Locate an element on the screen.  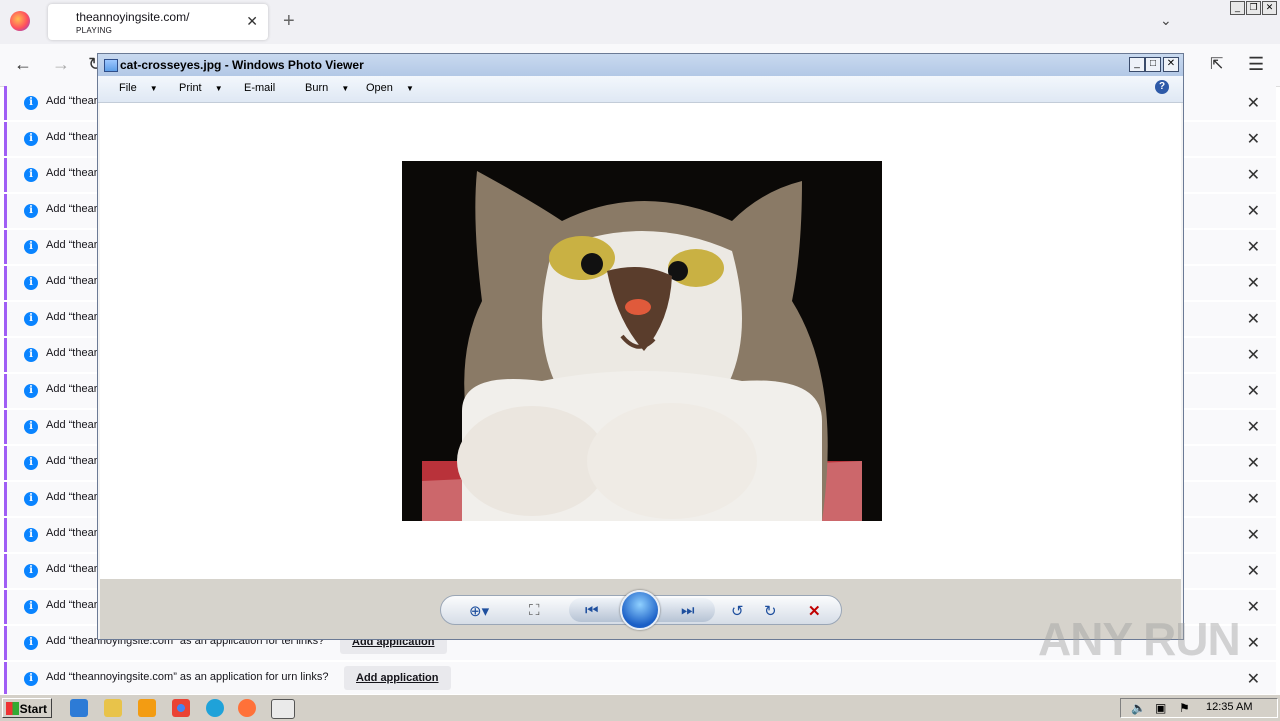
menu-file: File ▼ is located at coordinates (138, 88).